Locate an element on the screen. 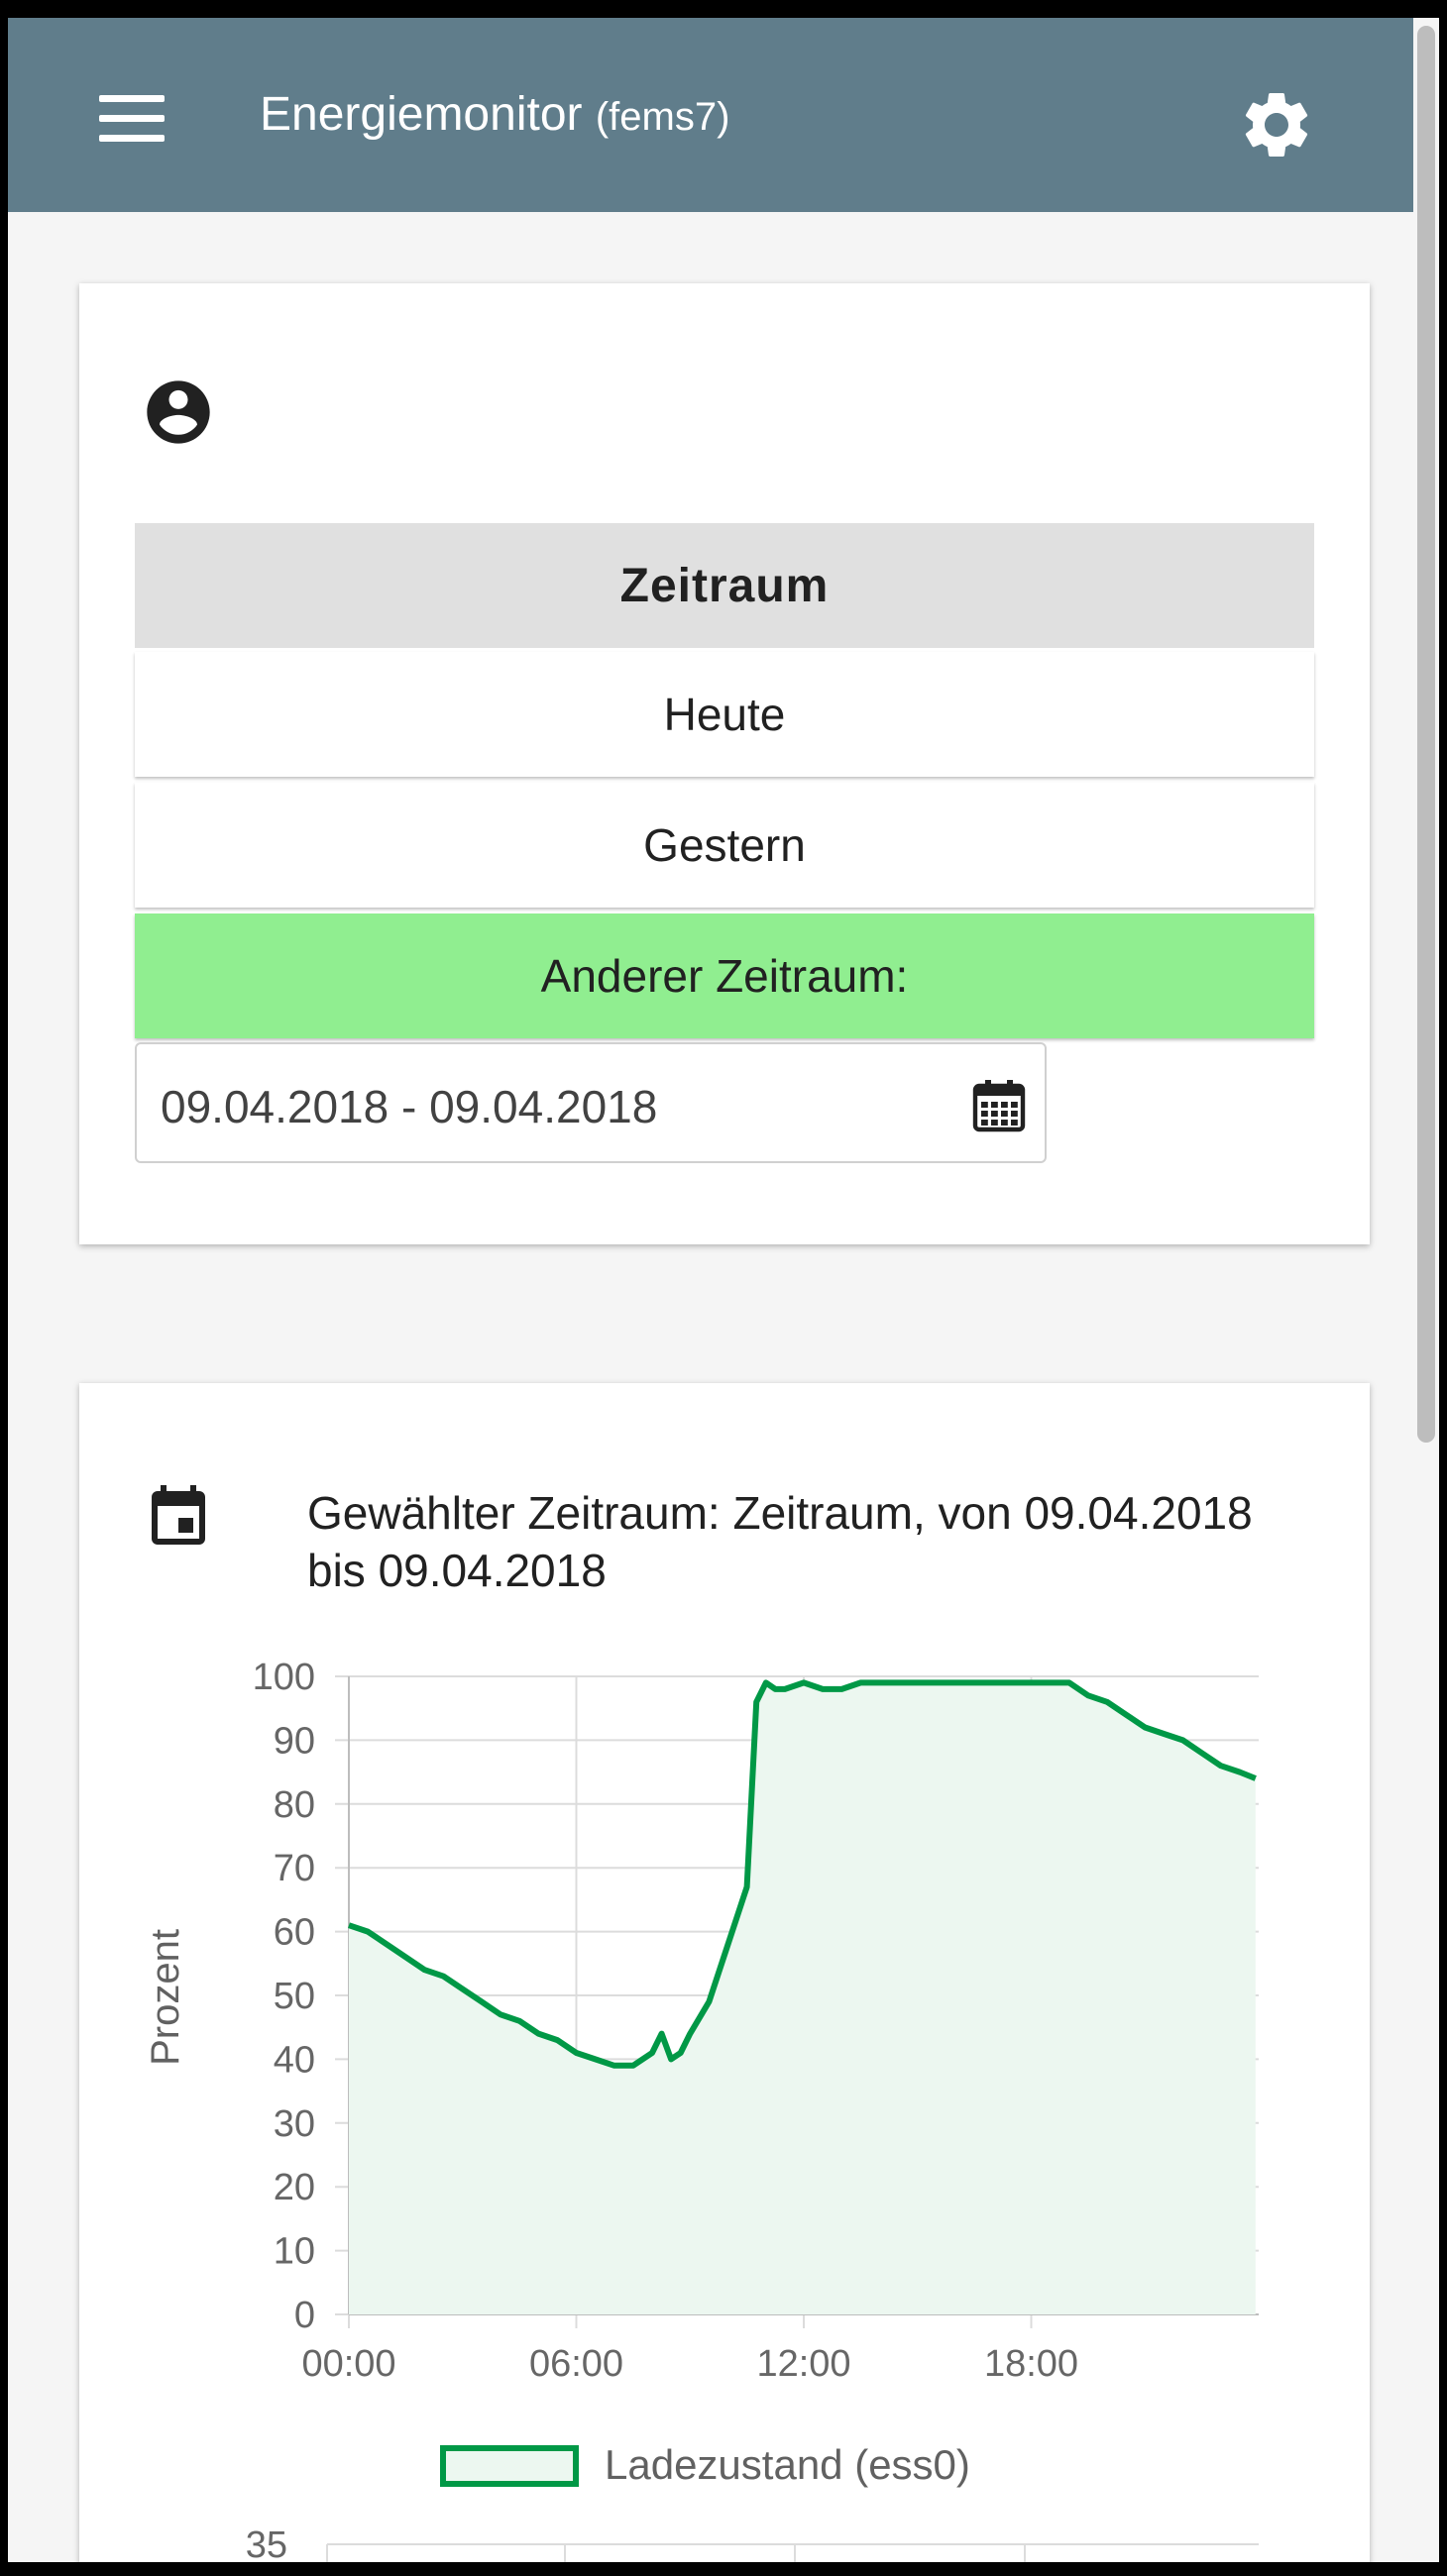  account-circle-icon is located at coordinates (178, 412).